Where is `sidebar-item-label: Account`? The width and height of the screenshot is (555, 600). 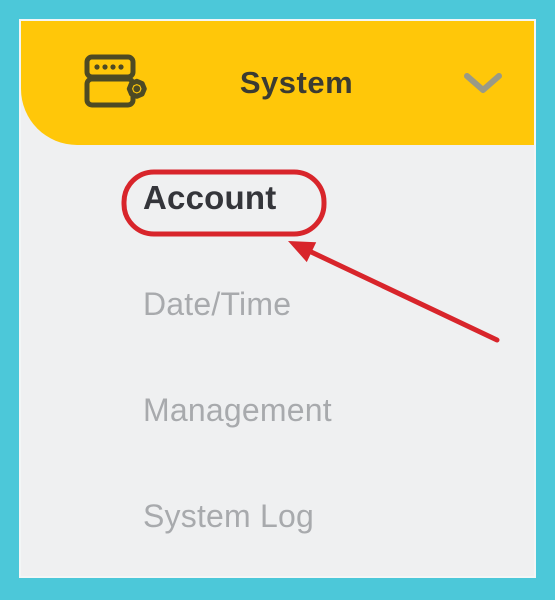 sidebar-item-label: Account is located at coordinates (210, 197).